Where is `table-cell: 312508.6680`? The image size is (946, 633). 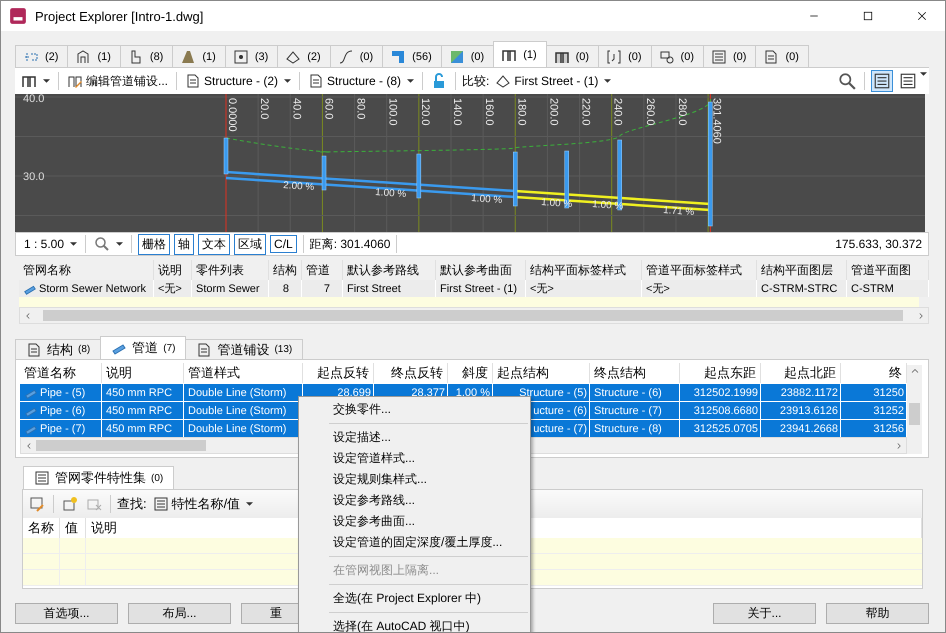
table-cell: 312508.6680 is located at coordinates (720, 410).